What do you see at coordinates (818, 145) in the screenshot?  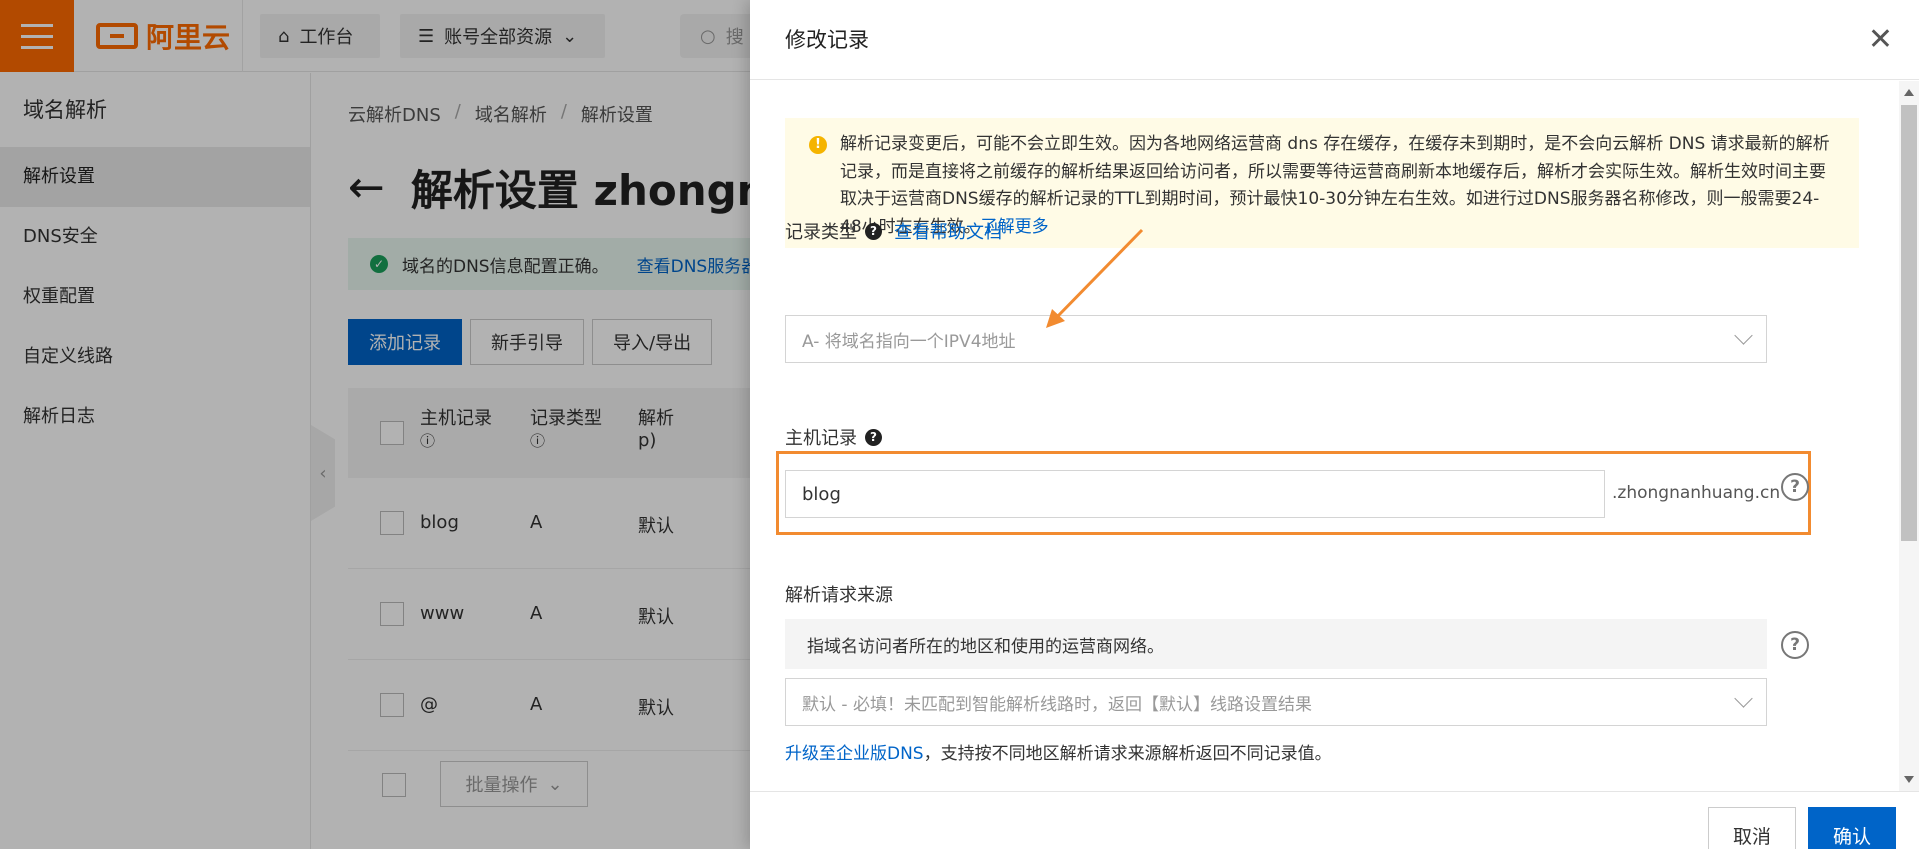 I see `warning-icon: !` at bounding box center [818, 145].